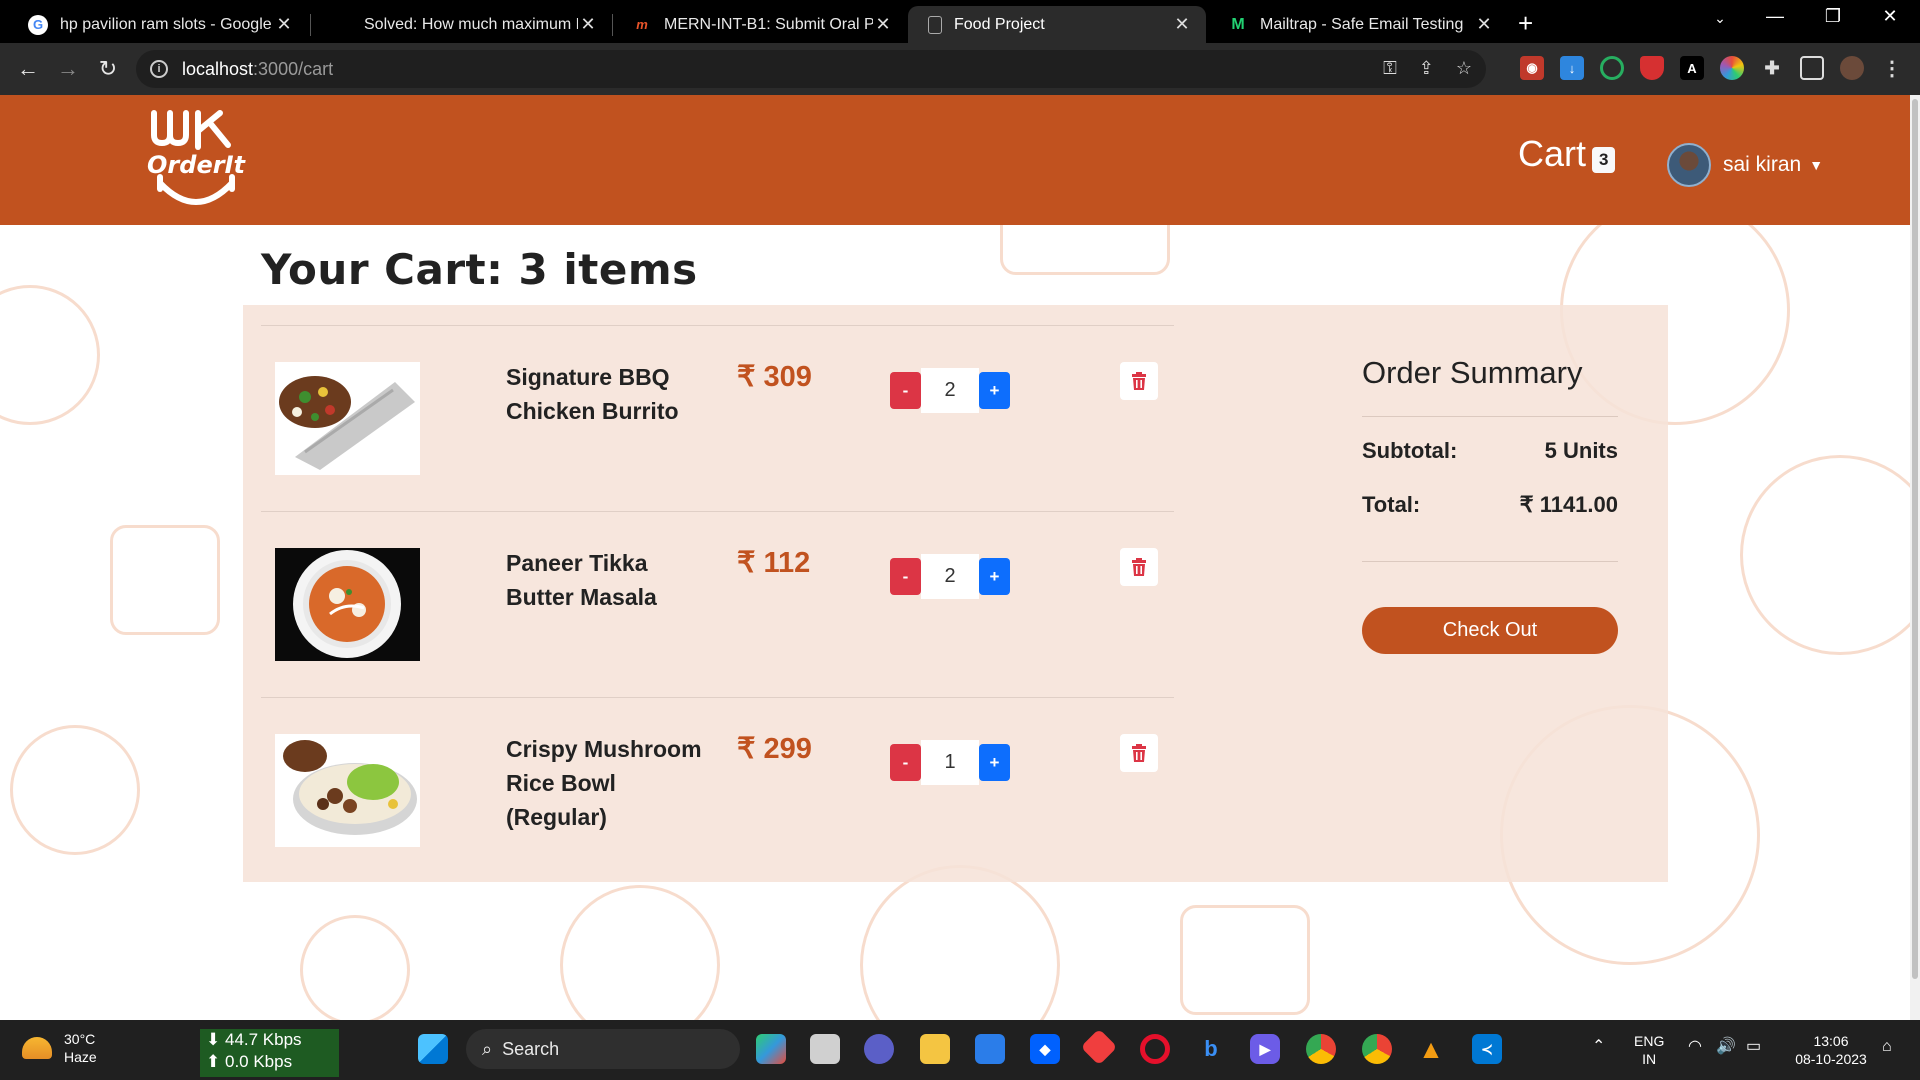 The image size is (1920, 1080). What do you see at coordinates (38, 24) in the screenshot?
I see `google-icon: G` at bounding box center [38, 24].